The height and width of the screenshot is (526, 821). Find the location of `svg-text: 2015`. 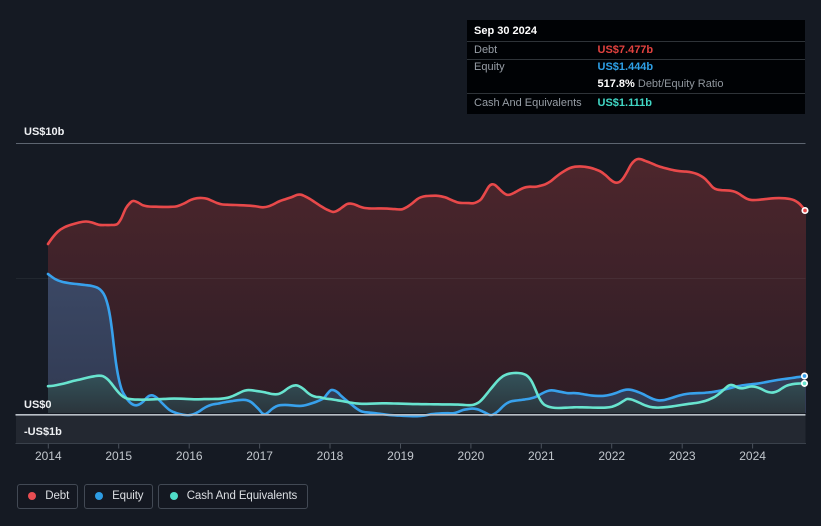

svg-text: 2015 is located at coordinates (118, 456).